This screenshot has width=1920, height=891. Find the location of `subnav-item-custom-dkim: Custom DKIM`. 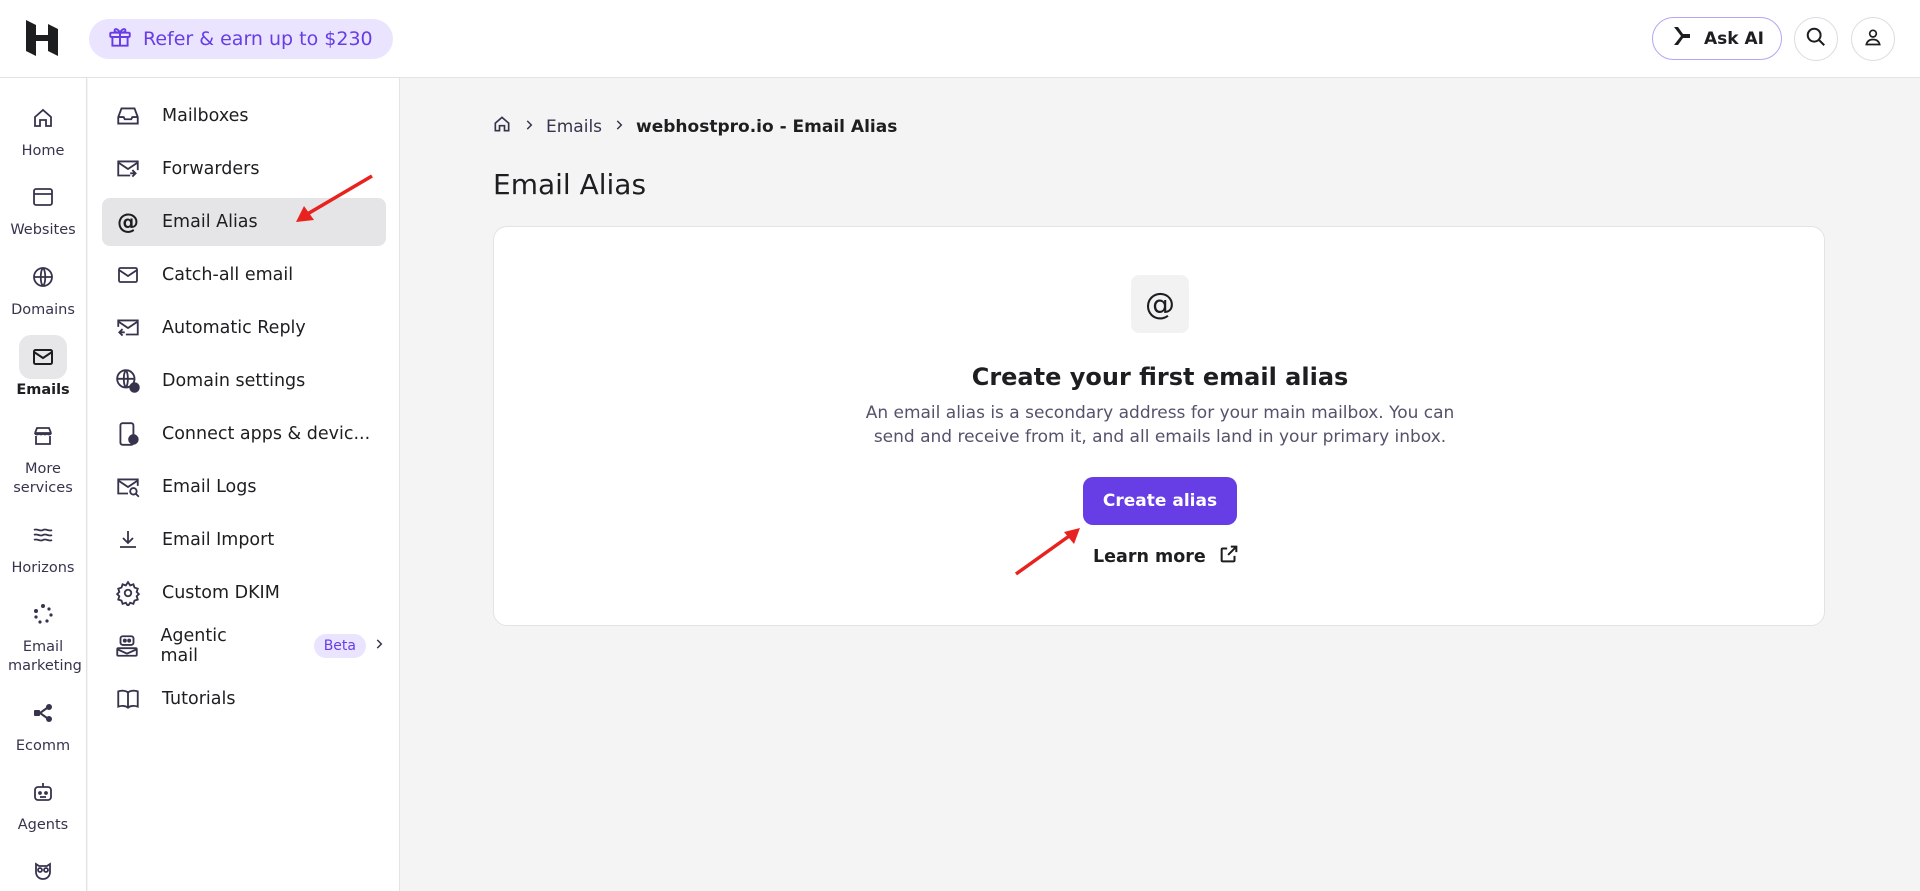

subnav-item-custom-dkim: Custom DKIM is located at coordinates (244, 593).